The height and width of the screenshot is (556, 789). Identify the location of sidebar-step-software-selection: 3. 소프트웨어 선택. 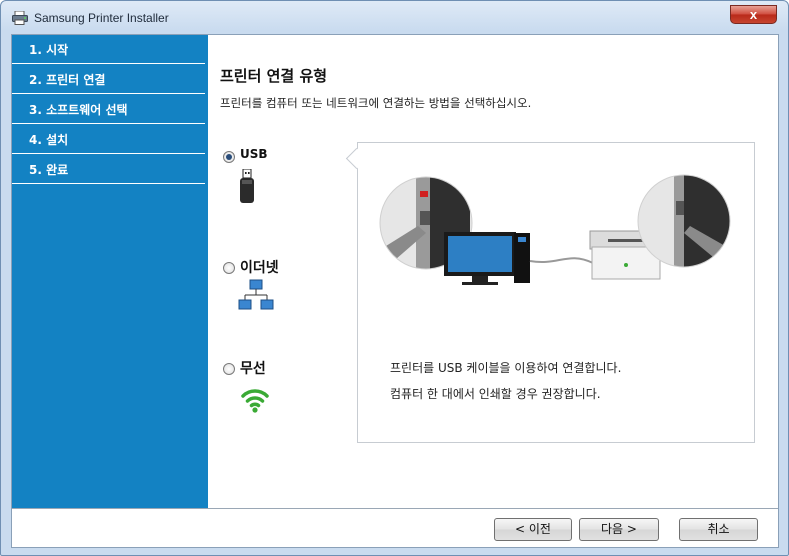
(108, 109).